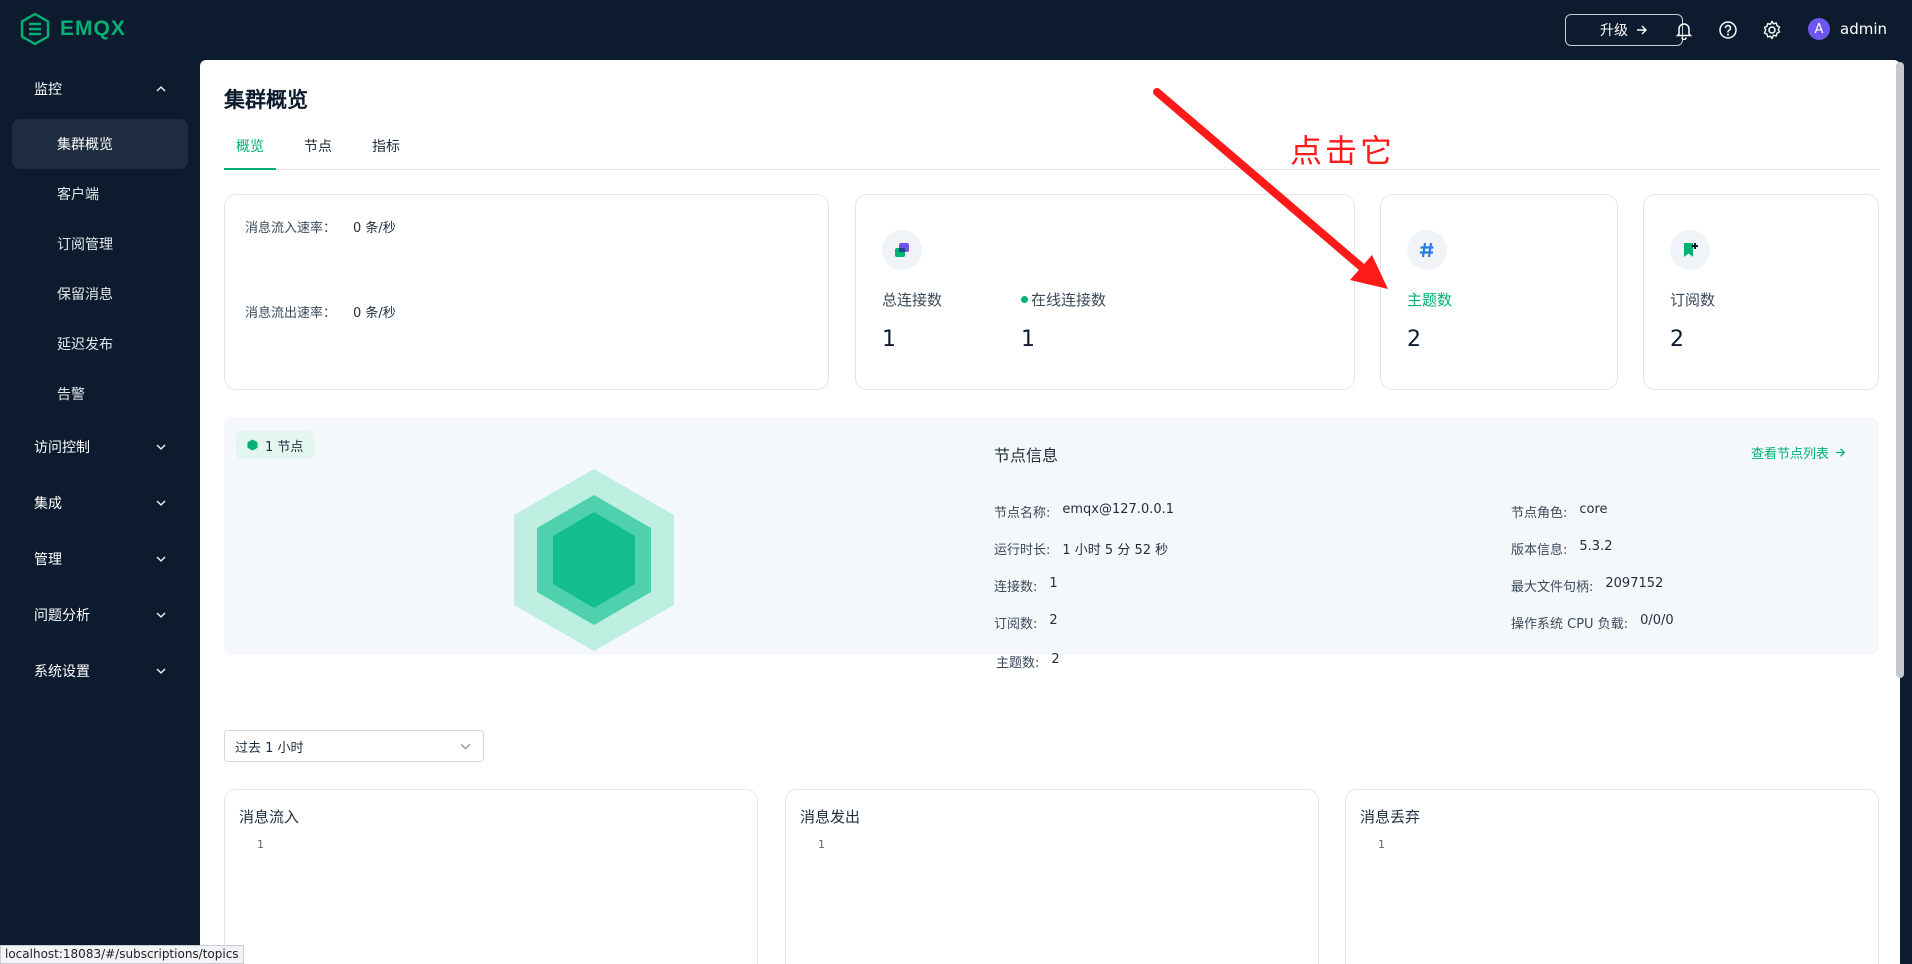  What do you see at coordinates (1728, 30) in the screenshot?
I see `help-icon` at bounding box center [1728, 30].